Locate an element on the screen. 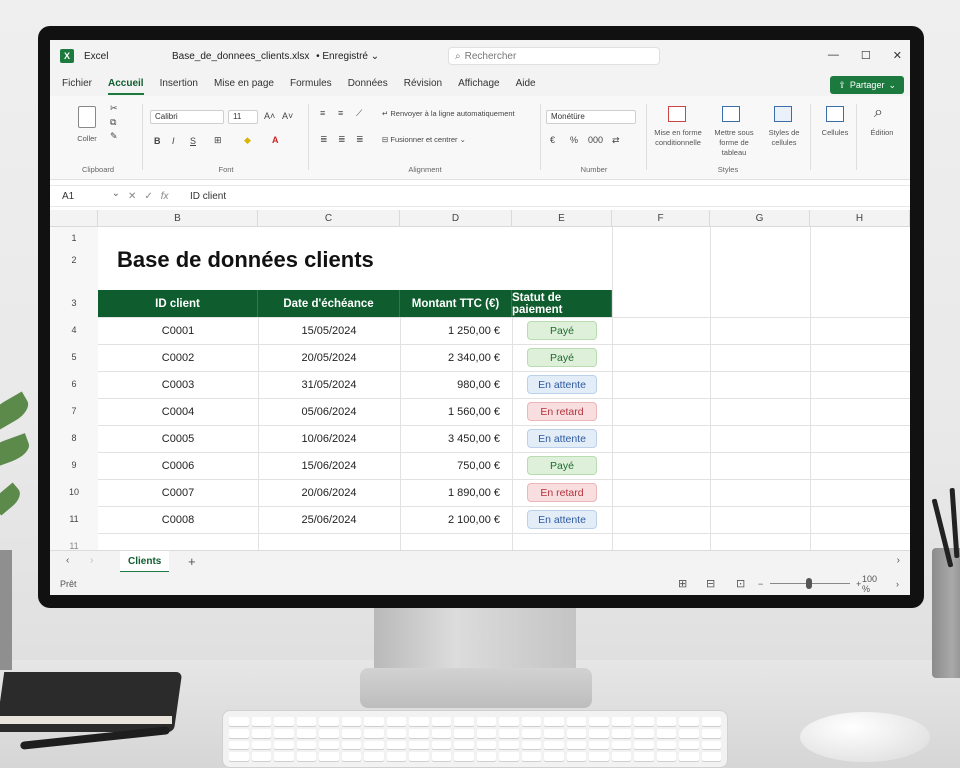 The width and height of the screenshot is (960, 768). cell-amount: 2 100,00 € is located at coordinates (456, 519).